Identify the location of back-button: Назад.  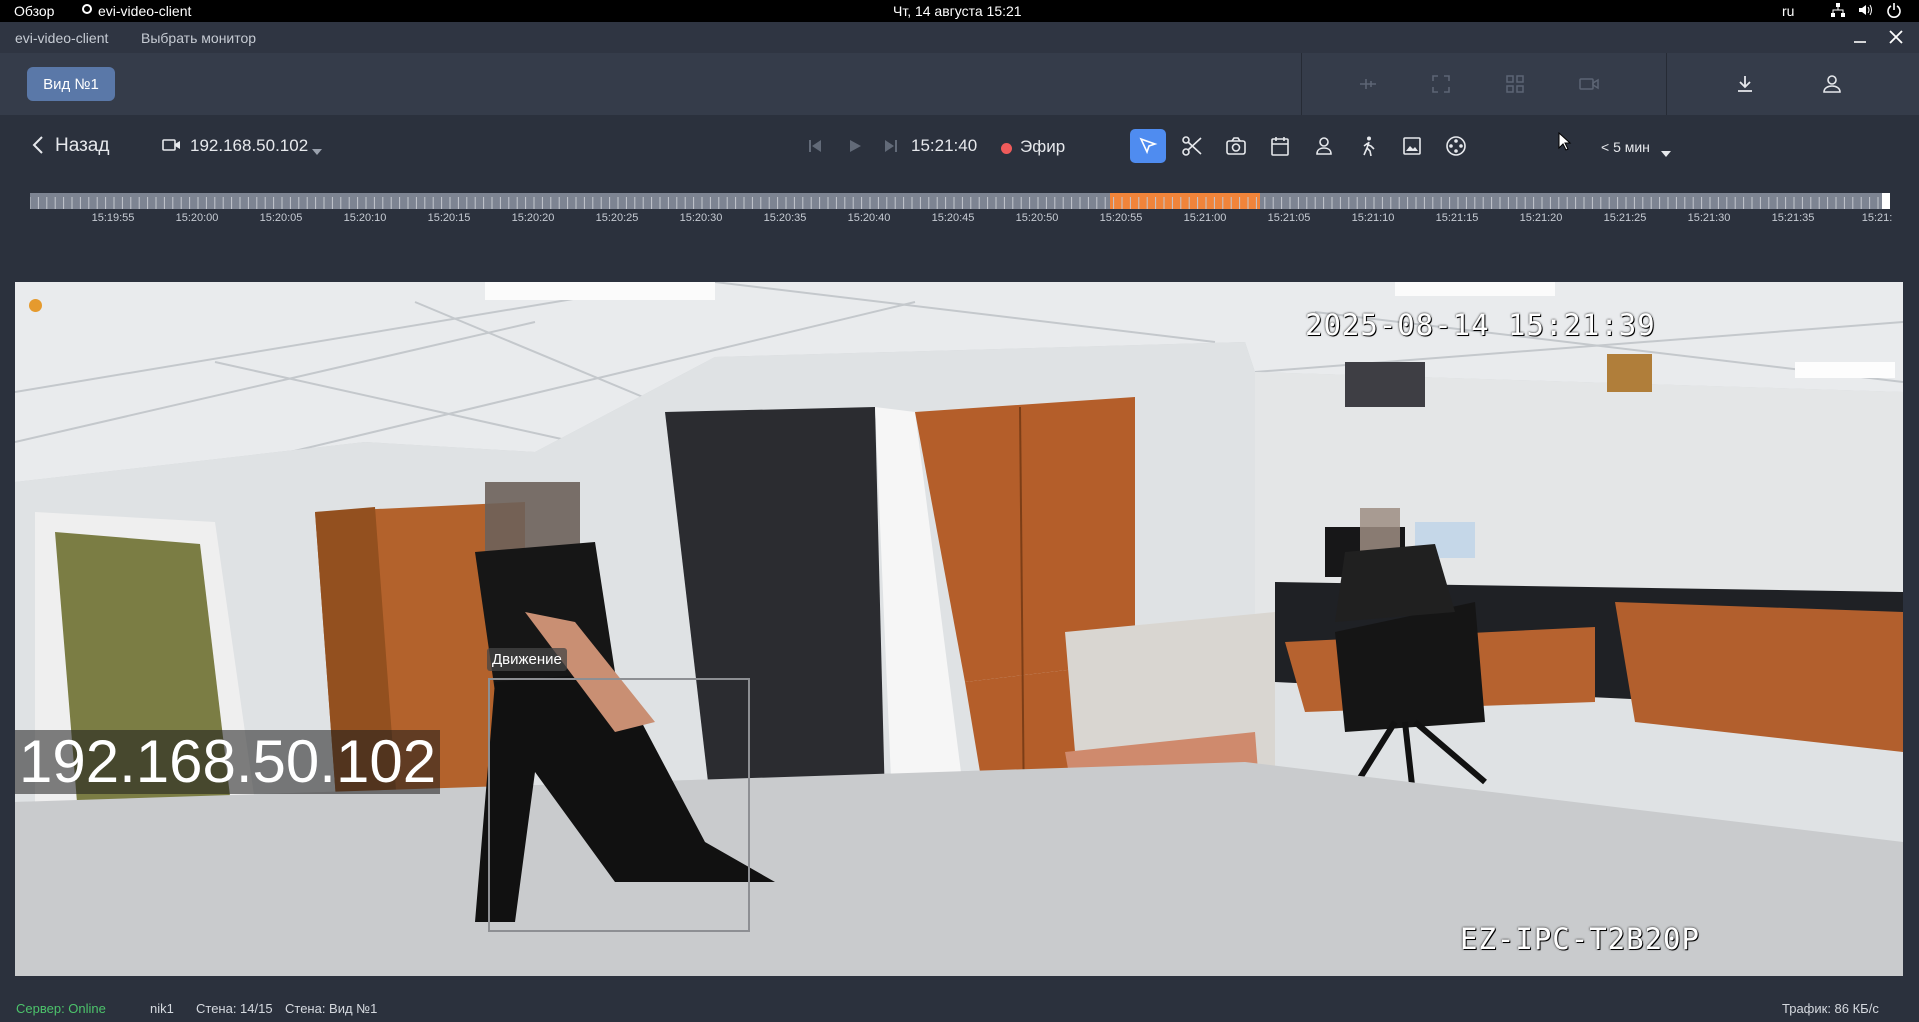
(82, 146).